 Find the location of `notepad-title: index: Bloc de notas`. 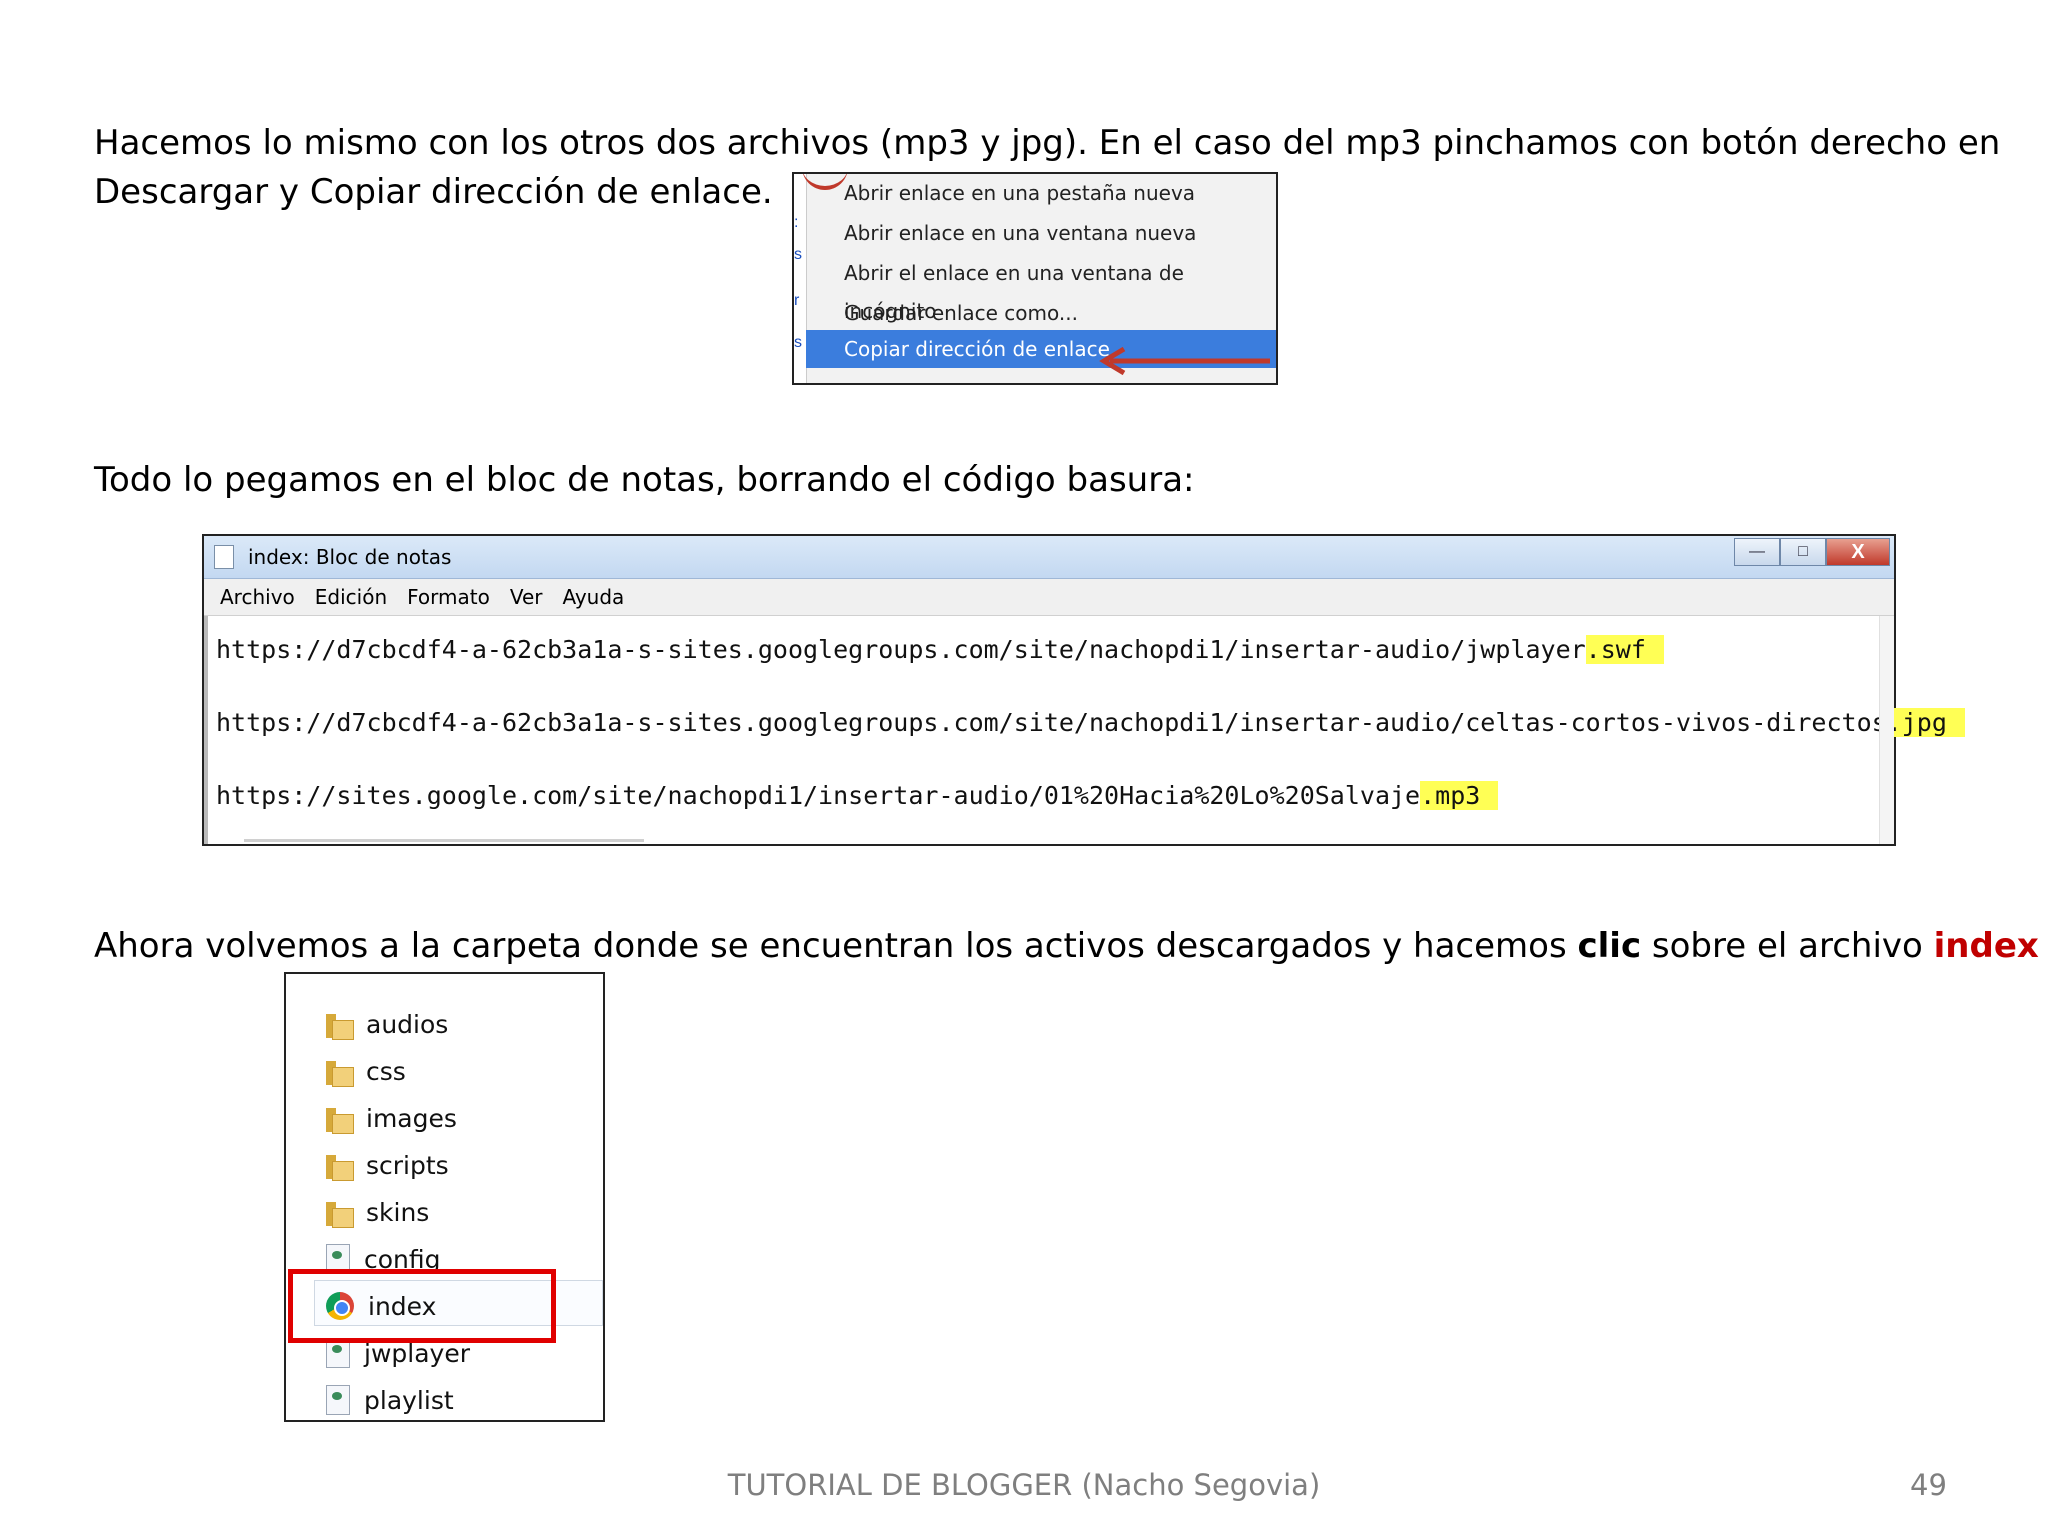

notepad-title: index: Bloc de notas is located at coordinates (350, 557).